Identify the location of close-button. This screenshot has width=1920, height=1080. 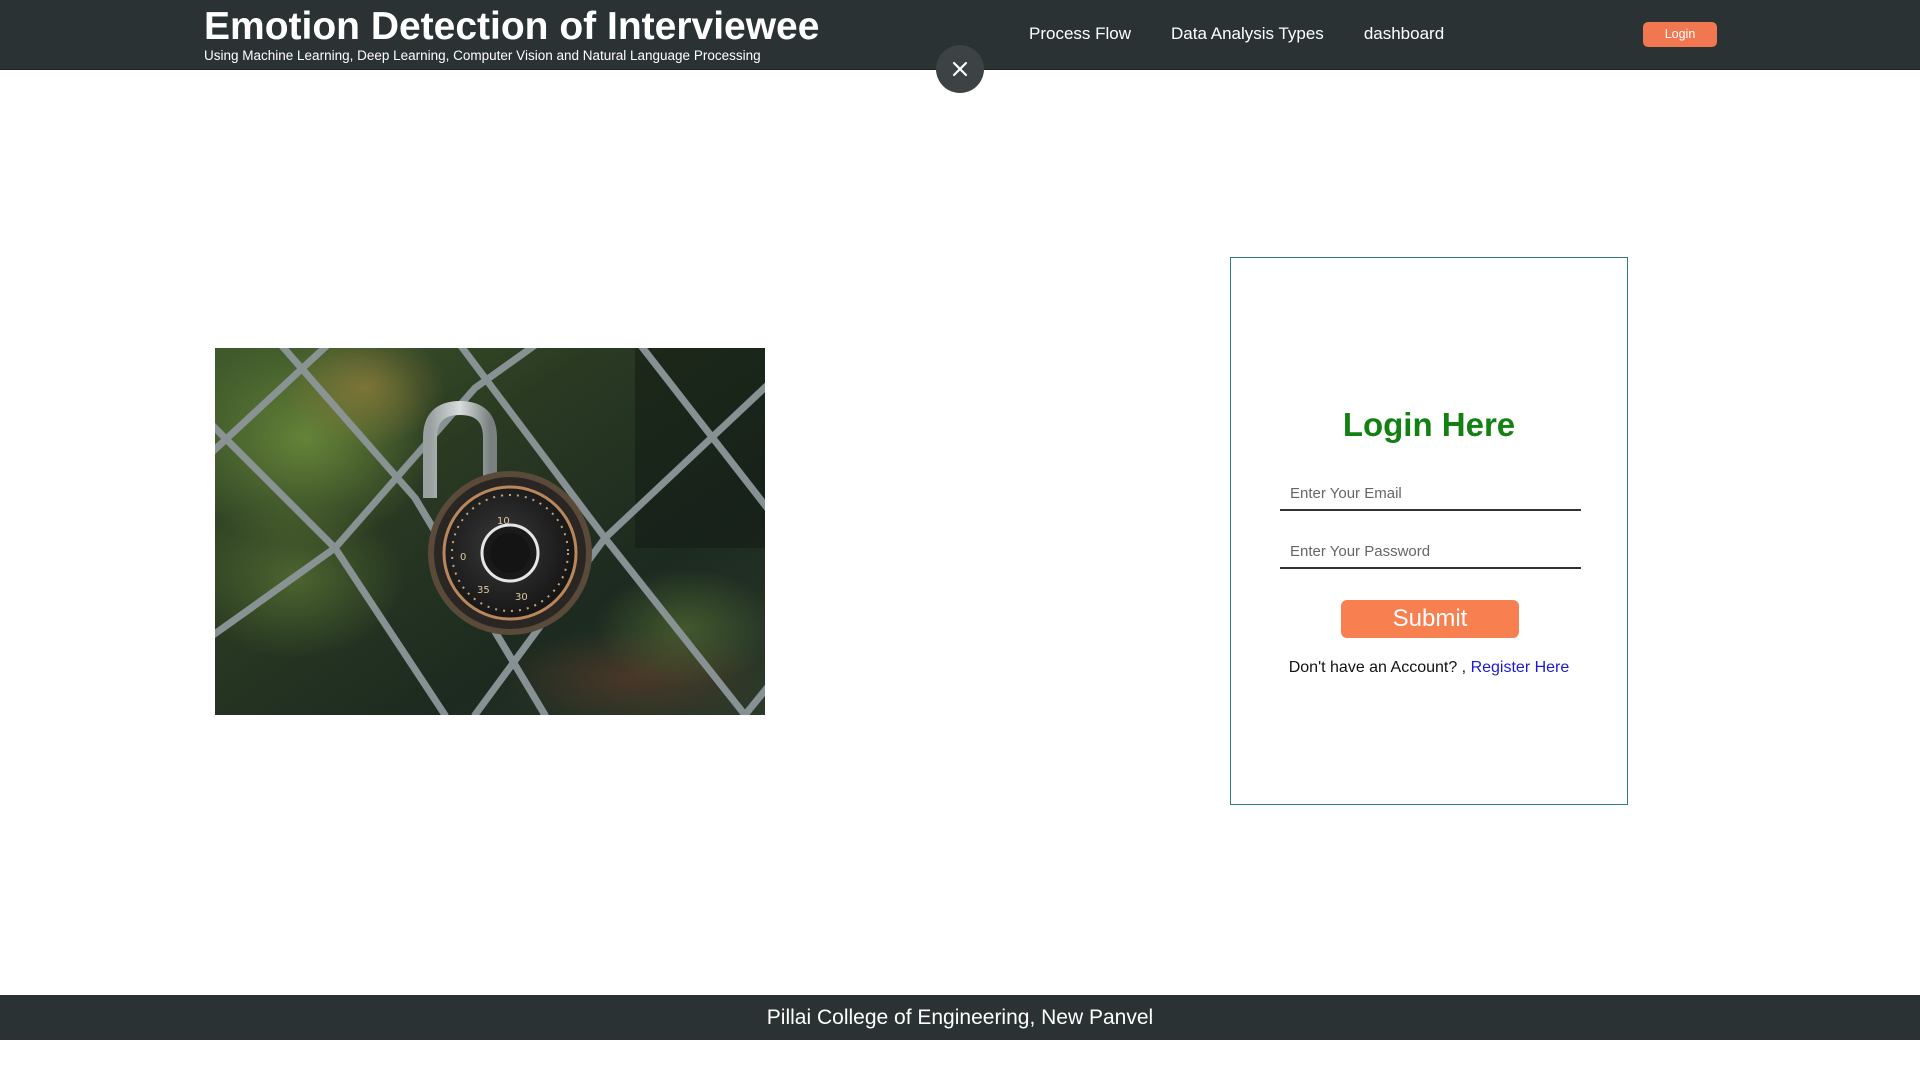
(960, 69).